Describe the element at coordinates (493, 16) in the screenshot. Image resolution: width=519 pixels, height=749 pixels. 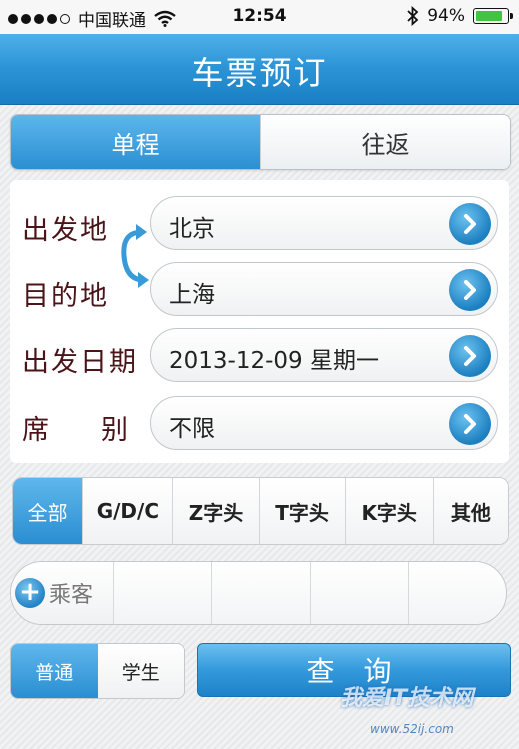
I see `battery-icon` at that location.